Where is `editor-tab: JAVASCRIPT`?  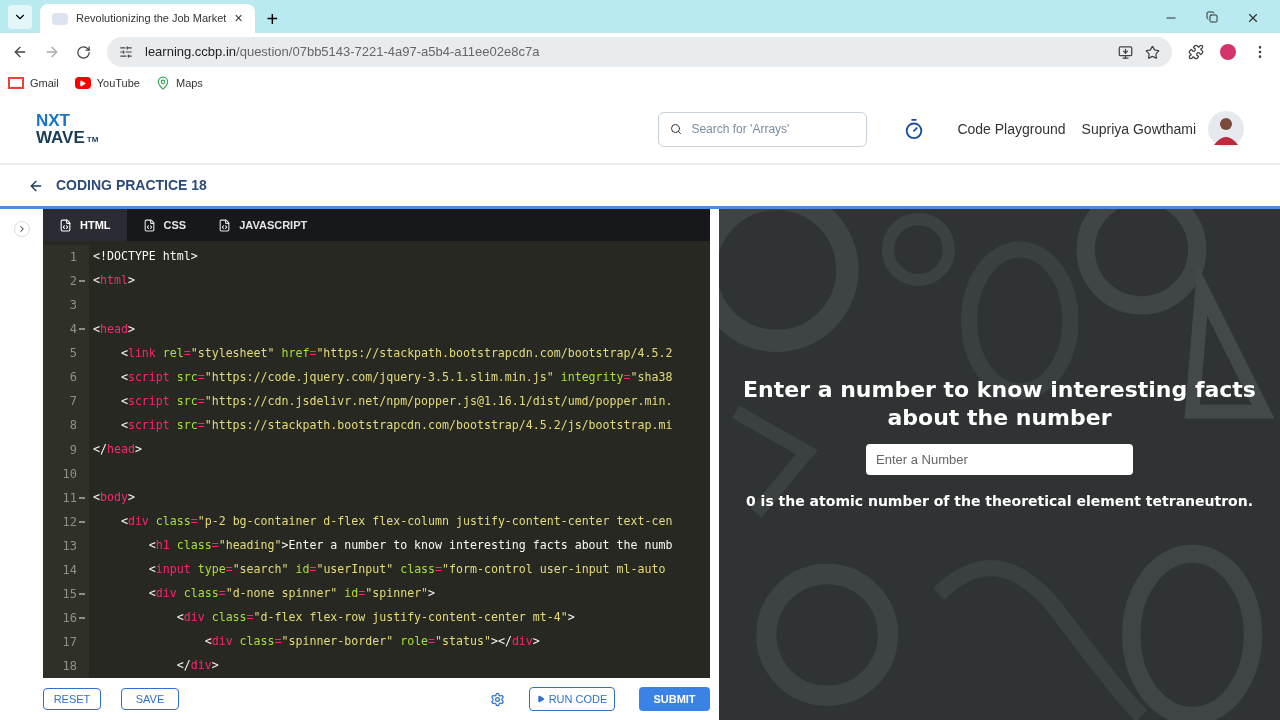
editor-tab: JAVASCRIPT is located at coordinates (263, 225).